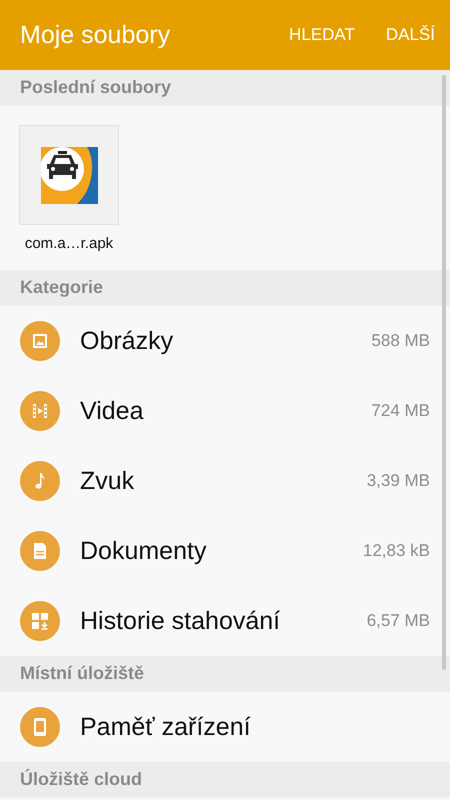  I want to click on section-header: Kategorie, so click(62, 287).